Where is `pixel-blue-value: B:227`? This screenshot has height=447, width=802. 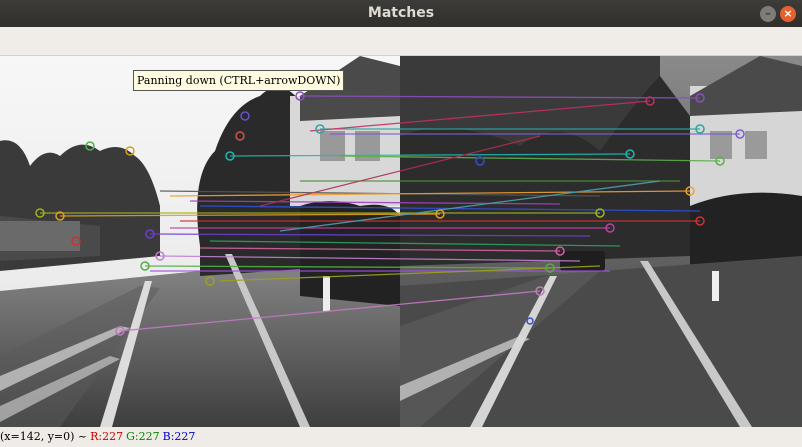 pixel-blue-value: B:227 is located at coordinates (179, 436).